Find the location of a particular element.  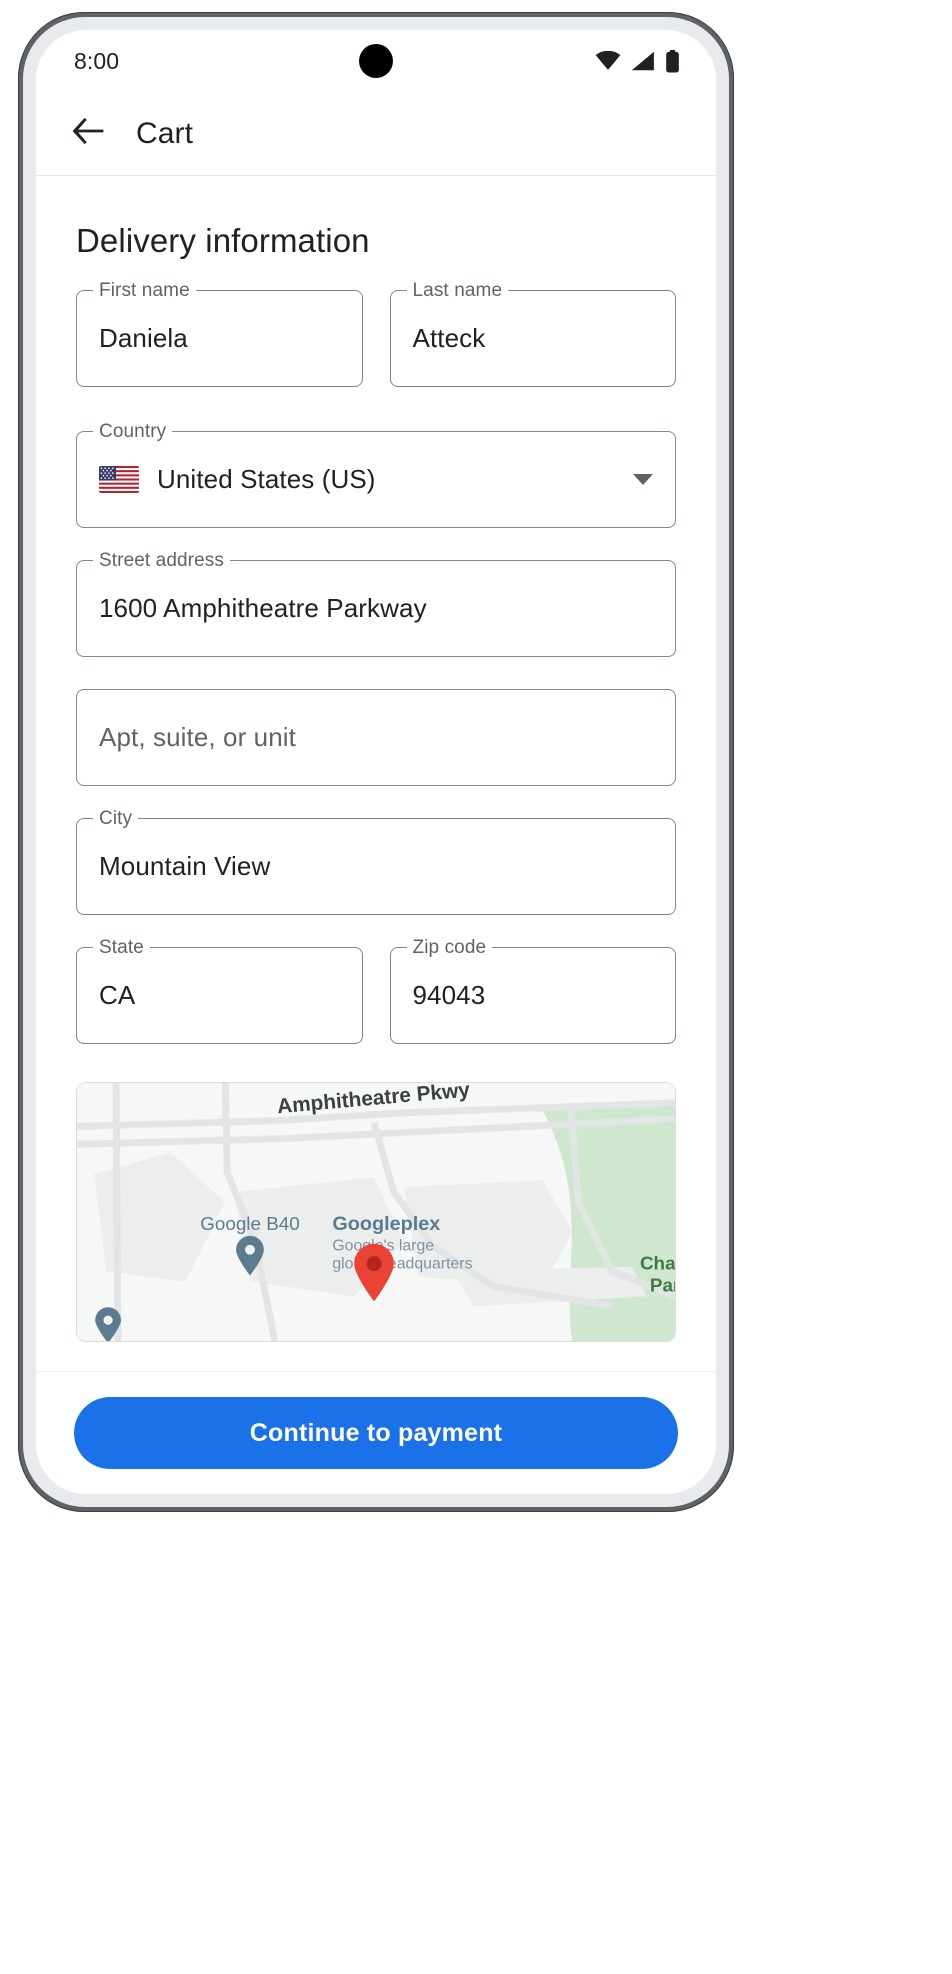

map-poi-googleplex-label: Googleplex is located at coordinates (386, 1224).